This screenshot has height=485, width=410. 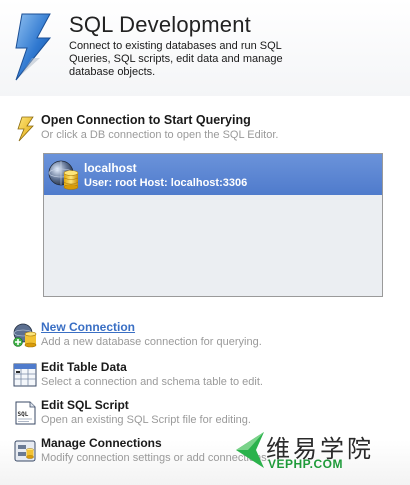 What do you see at coordinates (85, 405) in the screenshot?
I see `edit-sql-script-title: Edit SQL Script` at bounding box center [85, 405].